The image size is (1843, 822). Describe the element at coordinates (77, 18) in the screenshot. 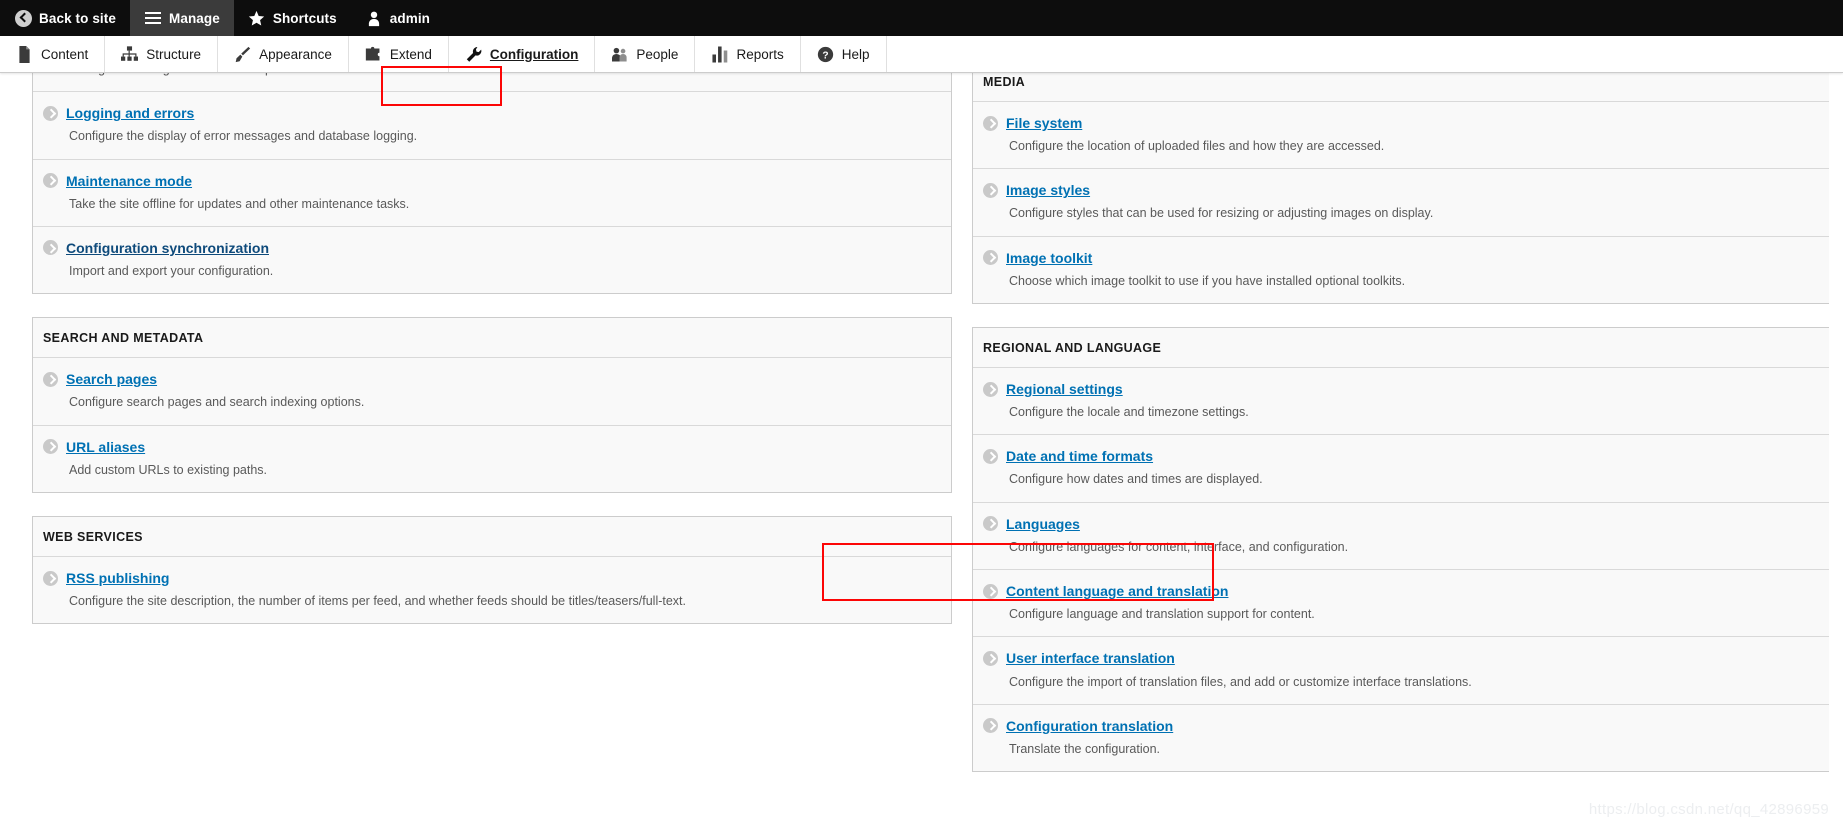

I see `toolbar-tab-label: Back to site` at that location.